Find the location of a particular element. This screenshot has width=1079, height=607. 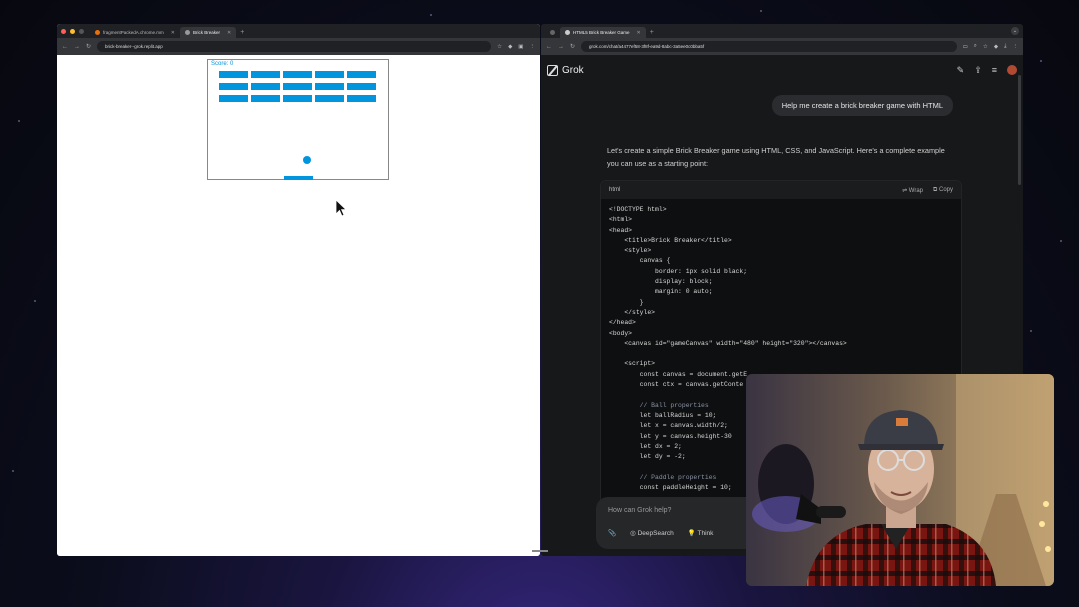

grok-header: Grok ✎ ⇪ ≡ is located at coordinates (782, 70).